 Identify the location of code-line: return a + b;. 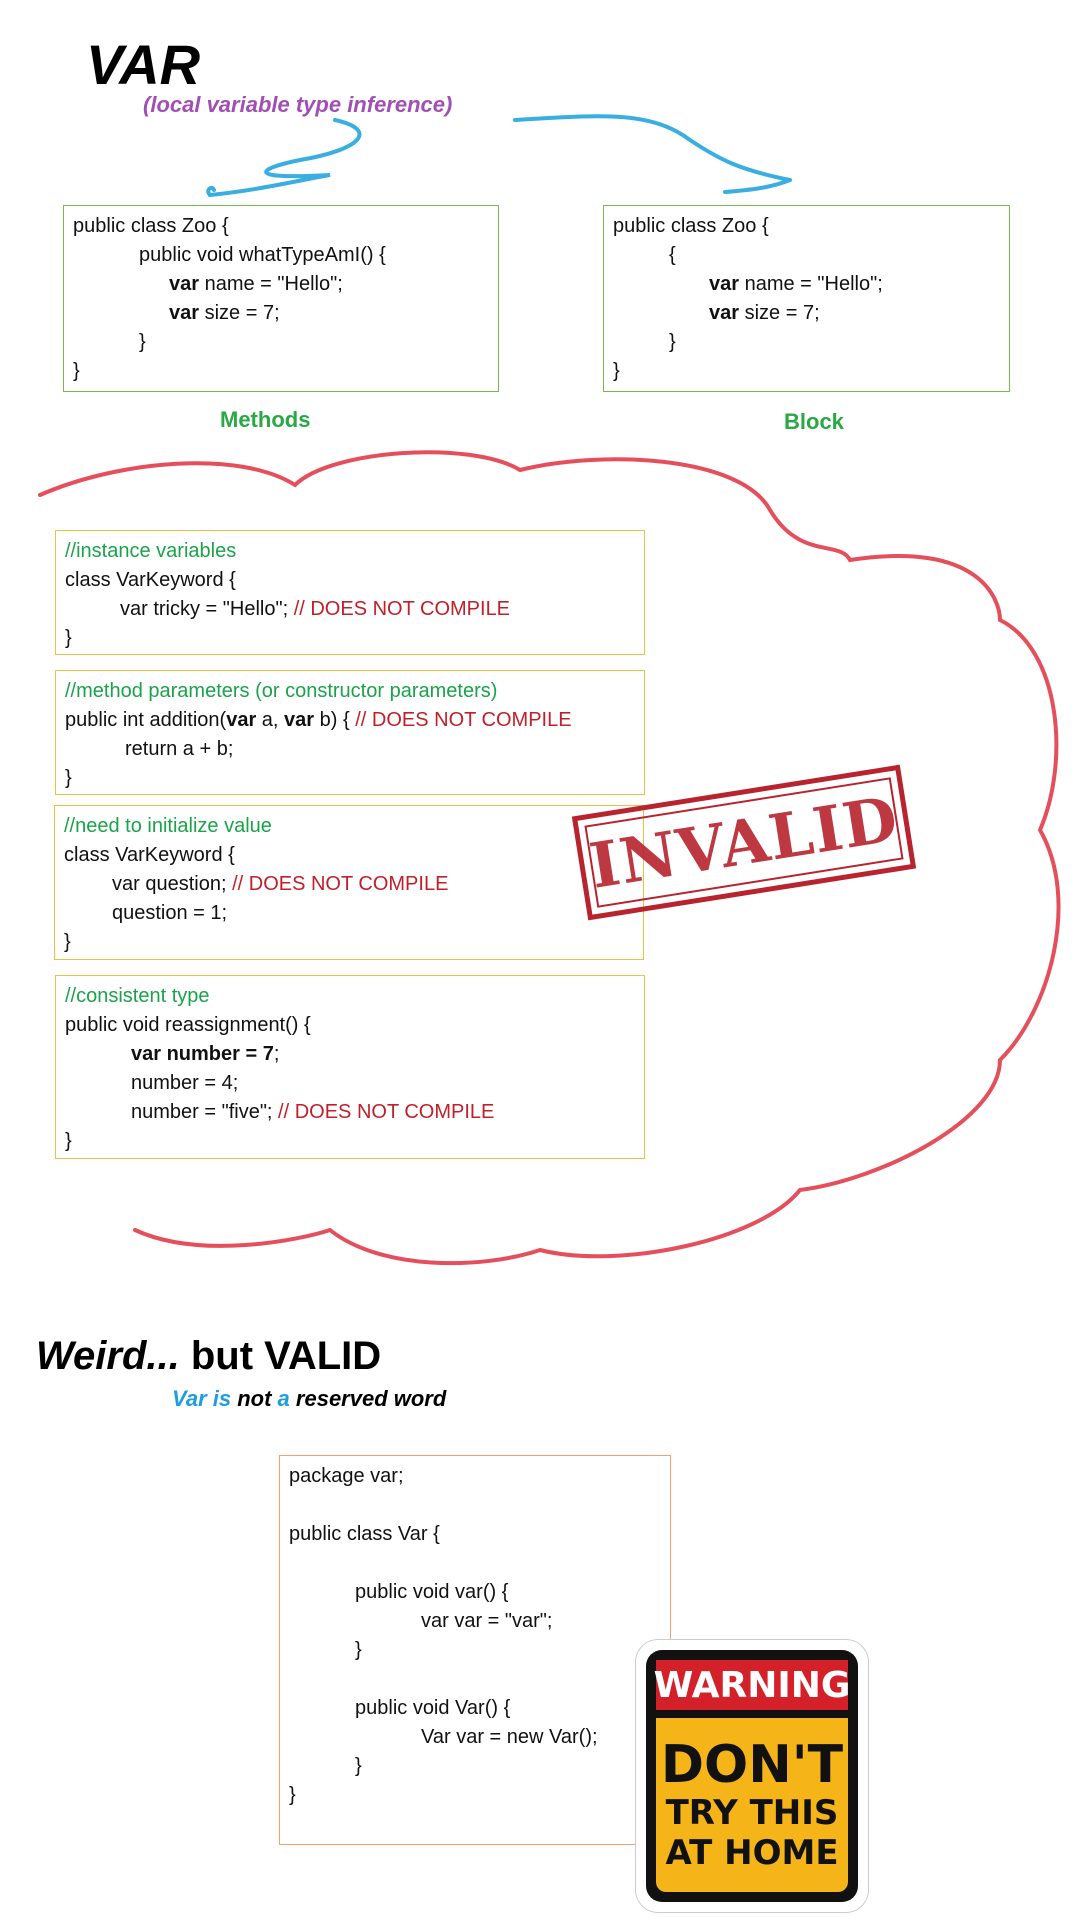
(179, 749).